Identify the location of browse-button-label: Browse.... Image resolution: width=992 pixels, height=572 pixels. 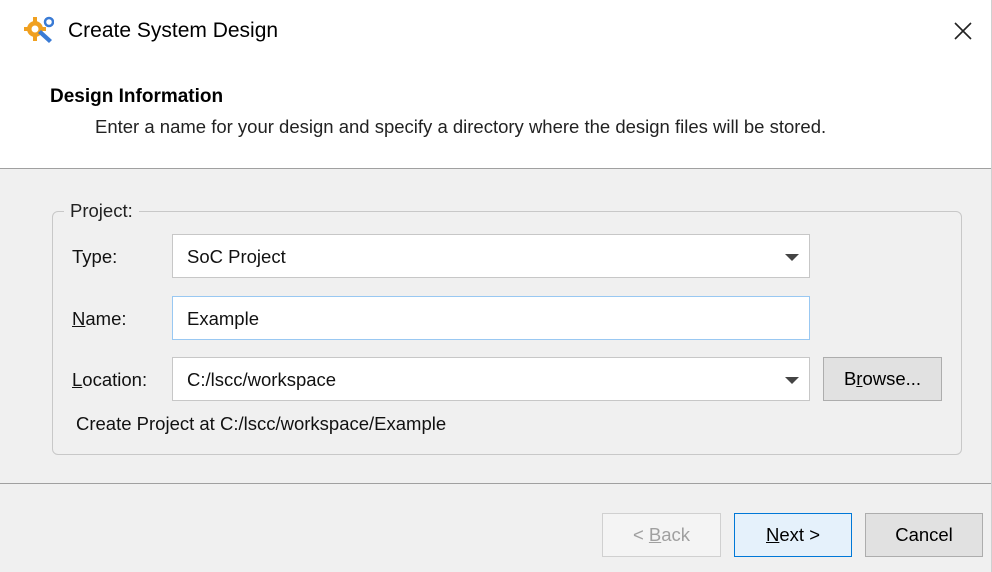
(882, 379).